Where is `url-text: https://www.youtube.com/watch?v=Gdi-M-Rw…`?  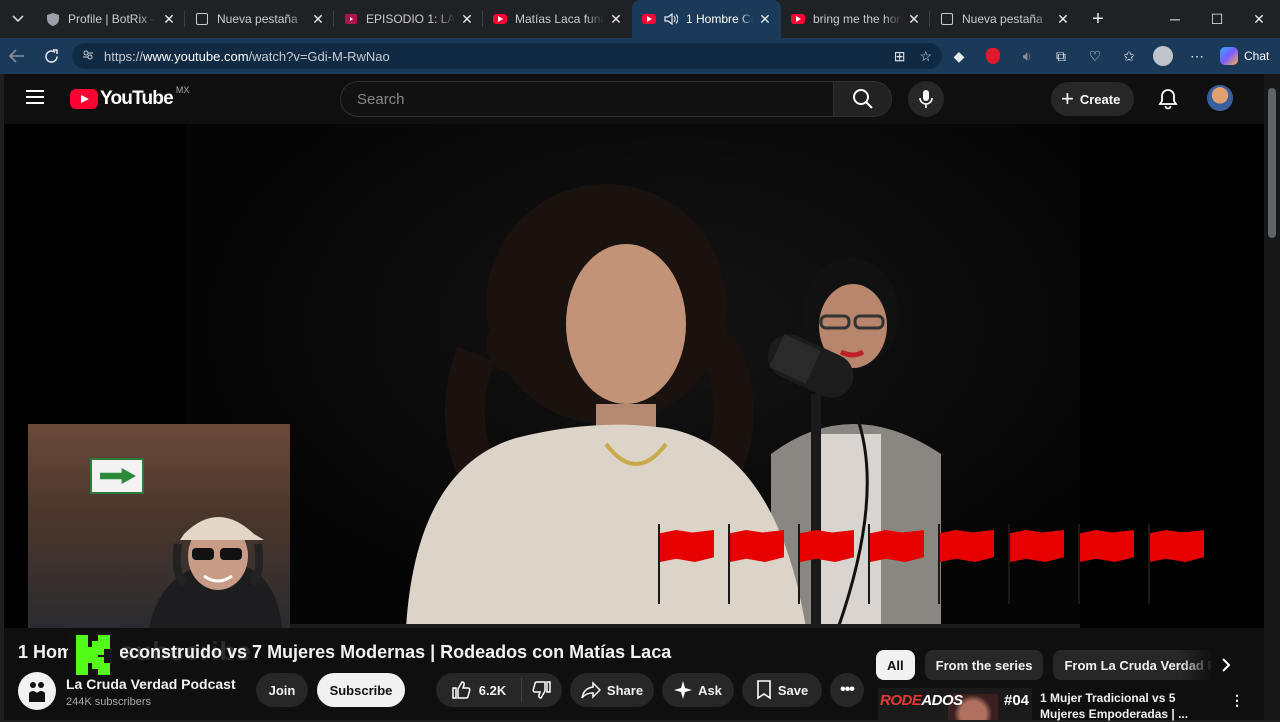
url-text: https://www.youtube.com/watch?v=Gdi-M-Rw… is located at coordinates (247, 56).